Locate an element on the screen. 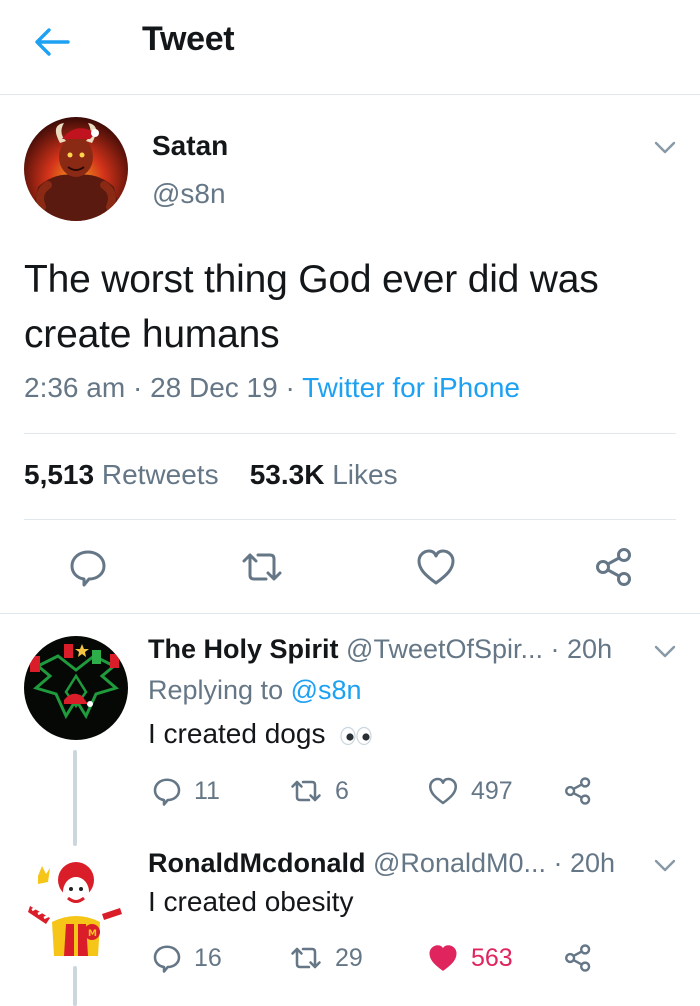 The height and width of the screenshot is (1006, 700). retweets-count: 5,513 is located at coordinates (59, 474).